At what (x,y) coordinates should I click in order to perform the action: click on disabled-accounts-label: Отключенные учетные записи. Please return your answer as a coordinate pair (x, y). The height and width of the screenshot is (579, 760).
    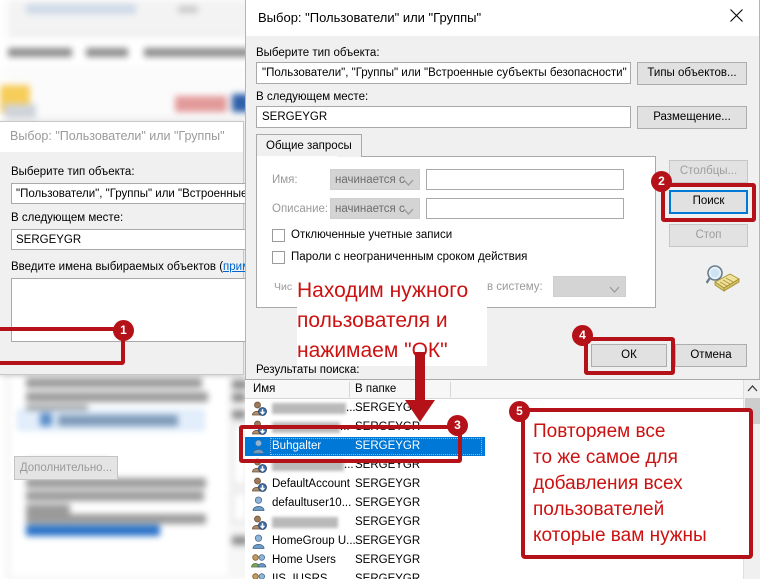
    Looking at the image, I should click on (372, 235).